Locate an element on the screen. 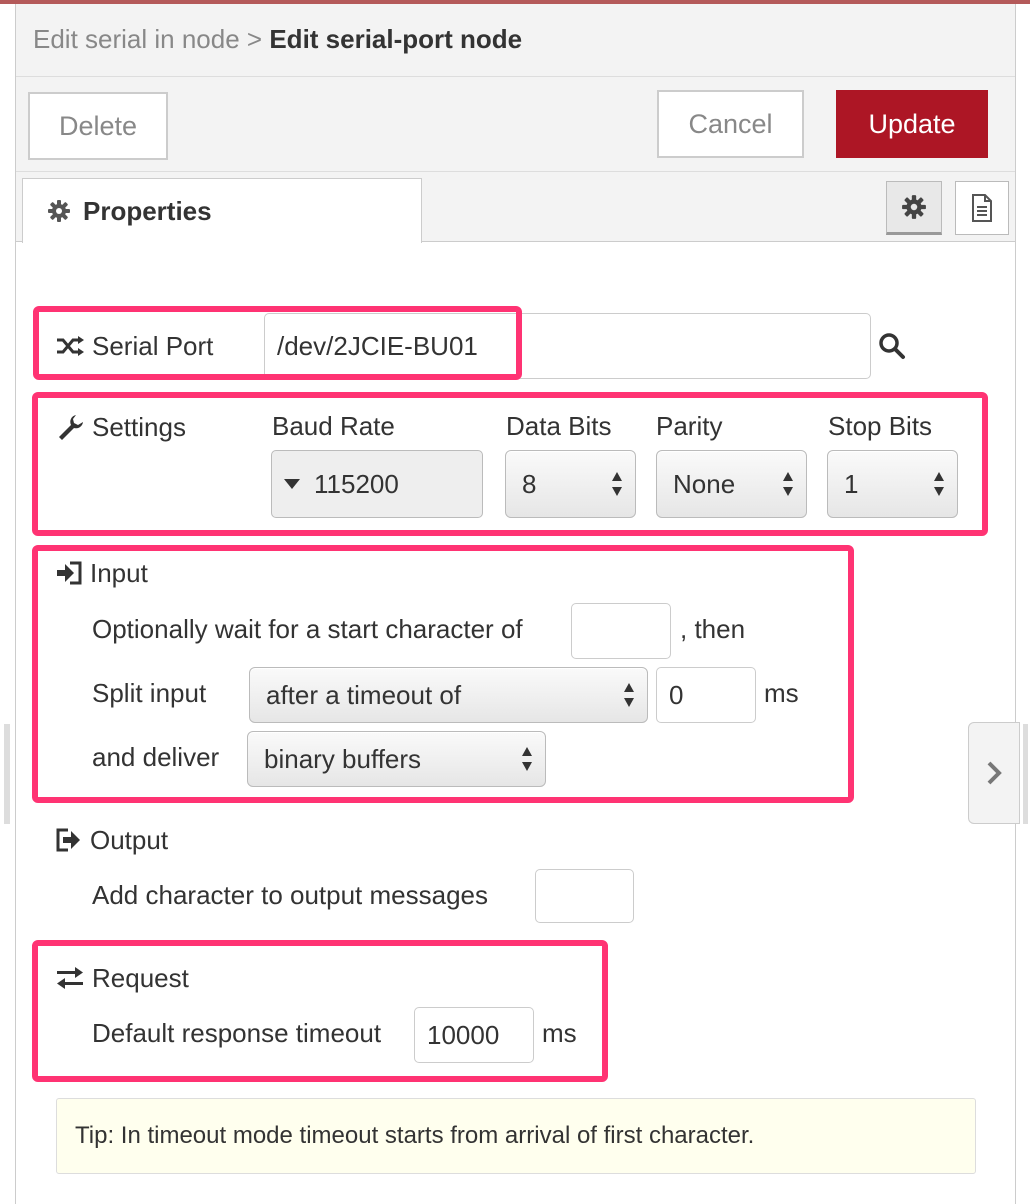 This screenshot has width=1030, height=1204. stop-bits-label: Stop Bits is located at coordinates (880, 426).